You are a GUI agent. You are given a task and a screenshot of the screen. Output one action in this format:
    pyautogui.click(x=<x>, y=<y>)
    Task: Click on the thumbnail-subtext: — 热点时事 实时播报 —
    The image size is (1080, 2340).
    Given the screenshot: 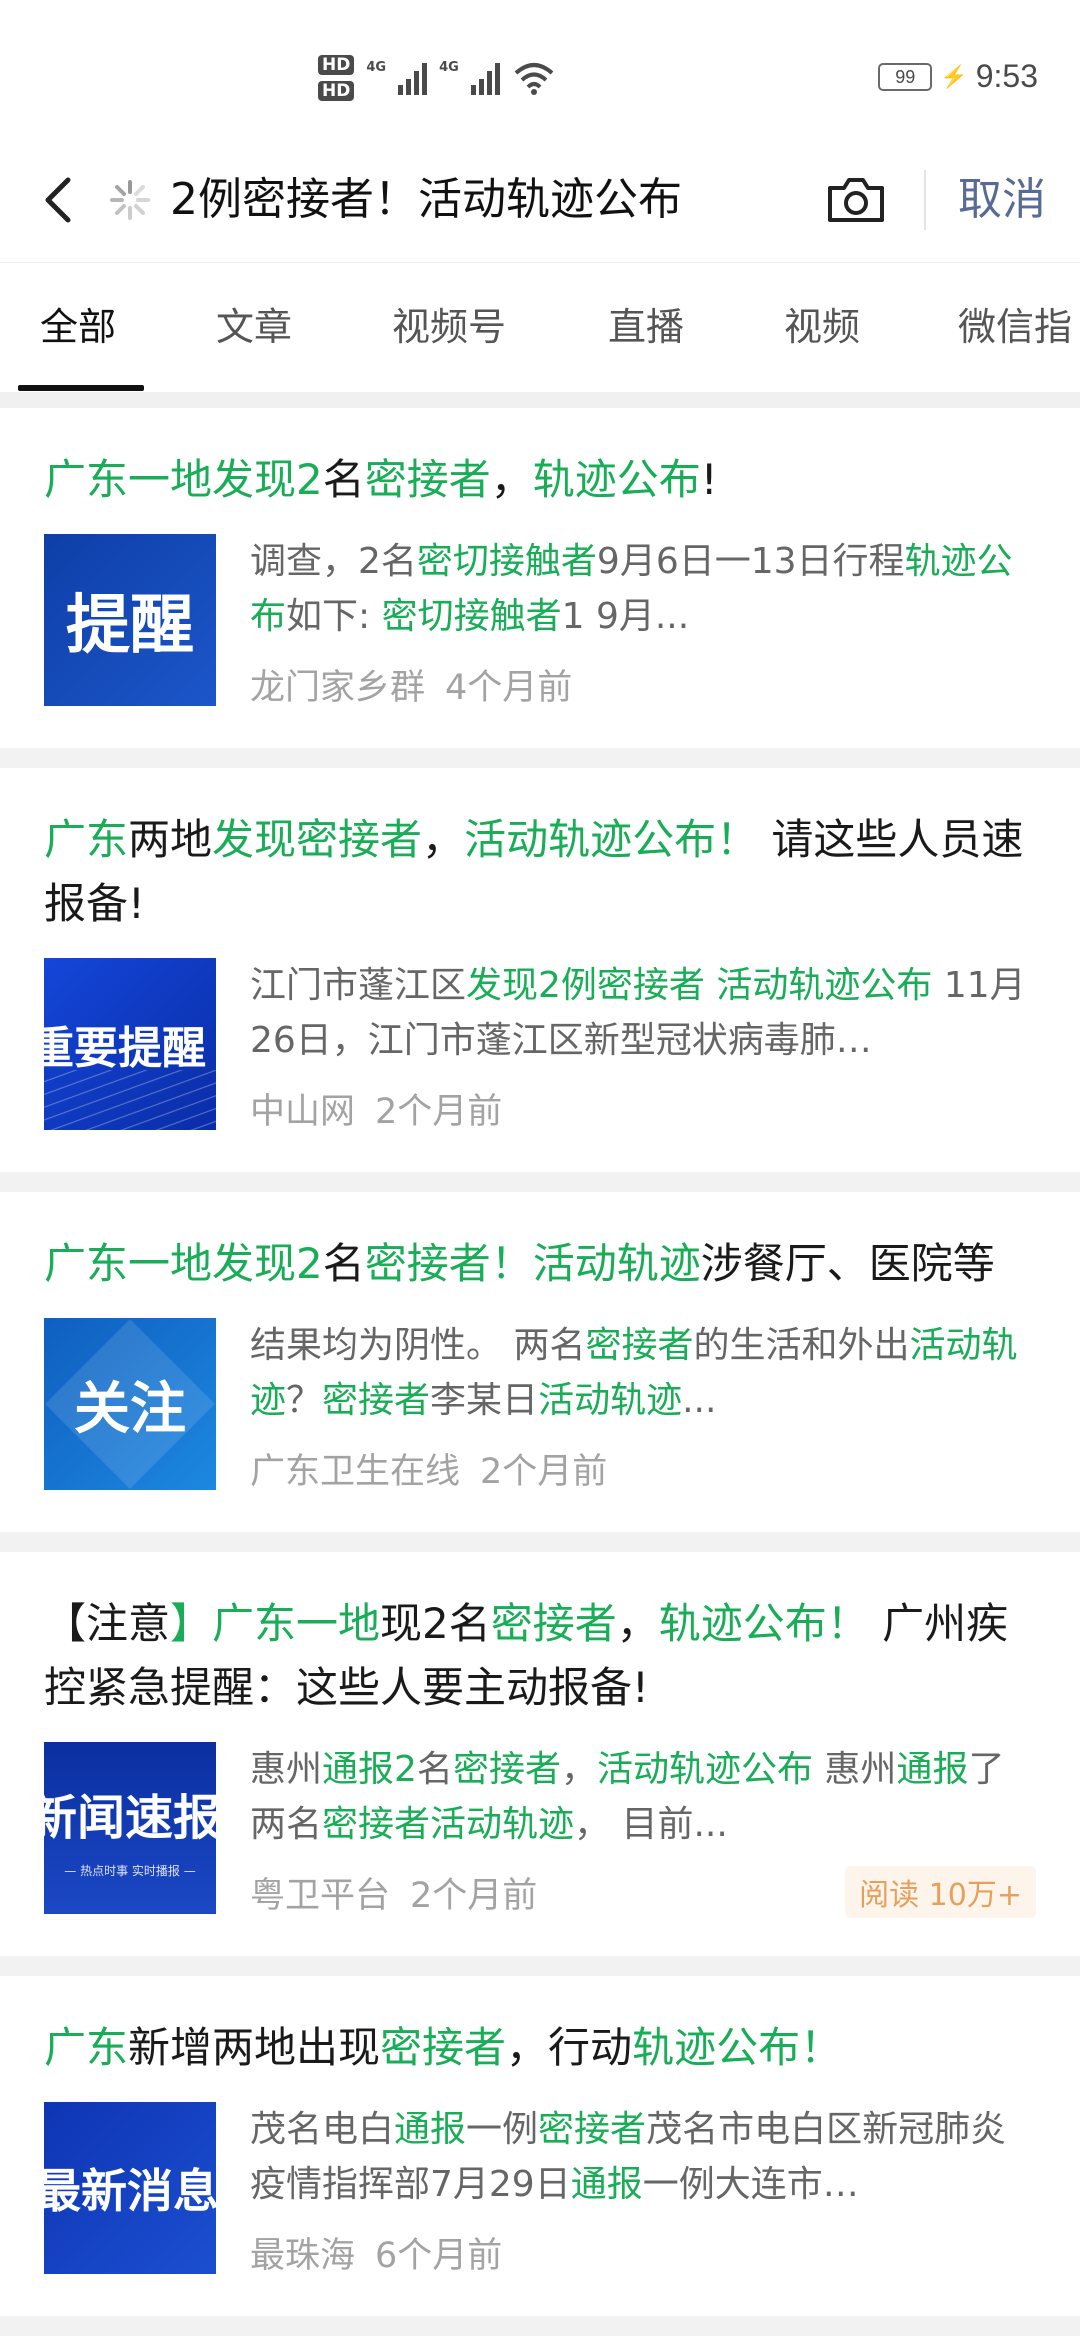 What is the action you would take?
    pyautogui.click(x=130, y=1870)
    